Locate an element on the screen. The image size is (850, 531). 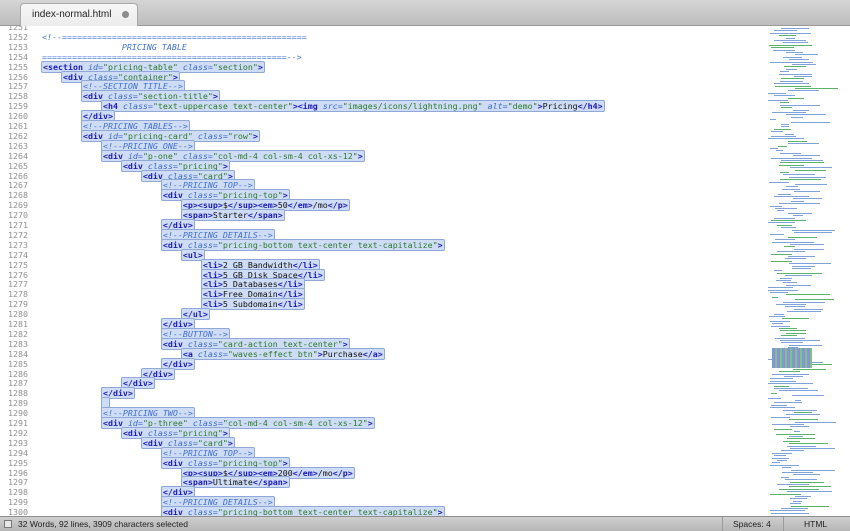
minimap is located at coordinates (803, 271).